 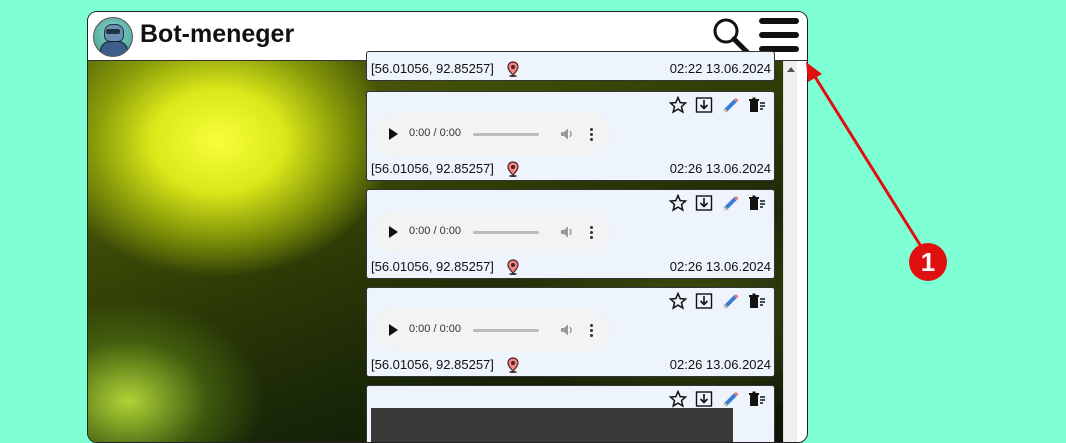 I want to click on hamburger-menu-icon, so click(x=779, y=21).